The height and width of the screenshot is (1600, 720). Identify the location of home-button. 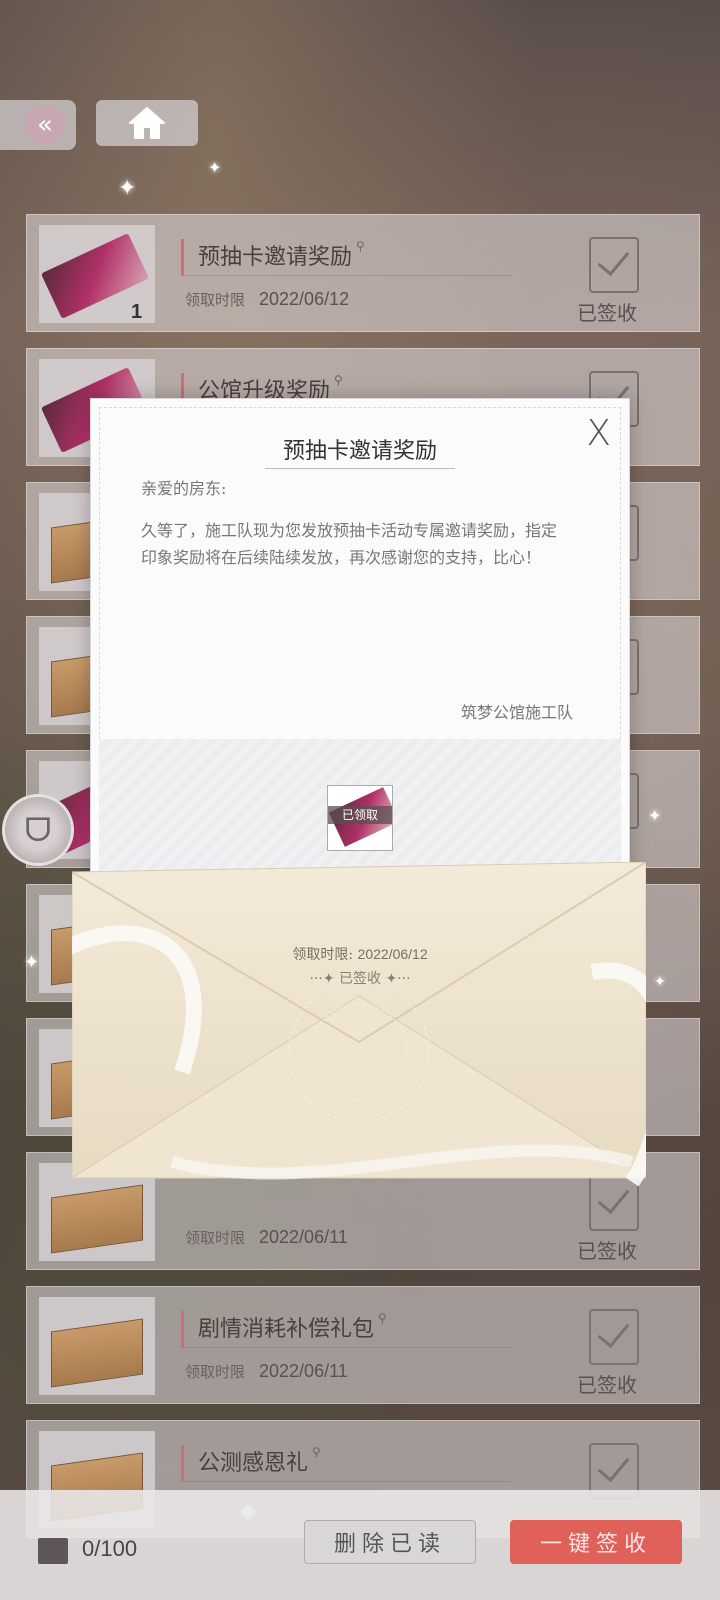
(147, 123).